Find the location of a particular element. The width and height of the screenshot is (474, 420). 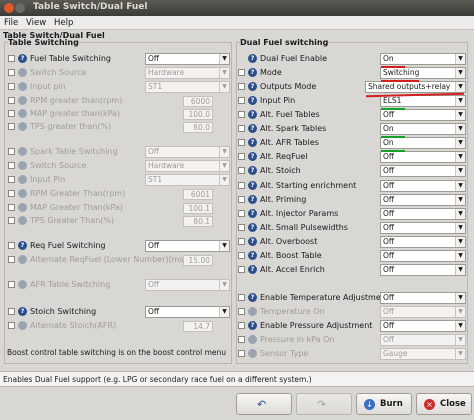

req-fuel-switching-select: Off ▼ is located at coordinates (187, 246).